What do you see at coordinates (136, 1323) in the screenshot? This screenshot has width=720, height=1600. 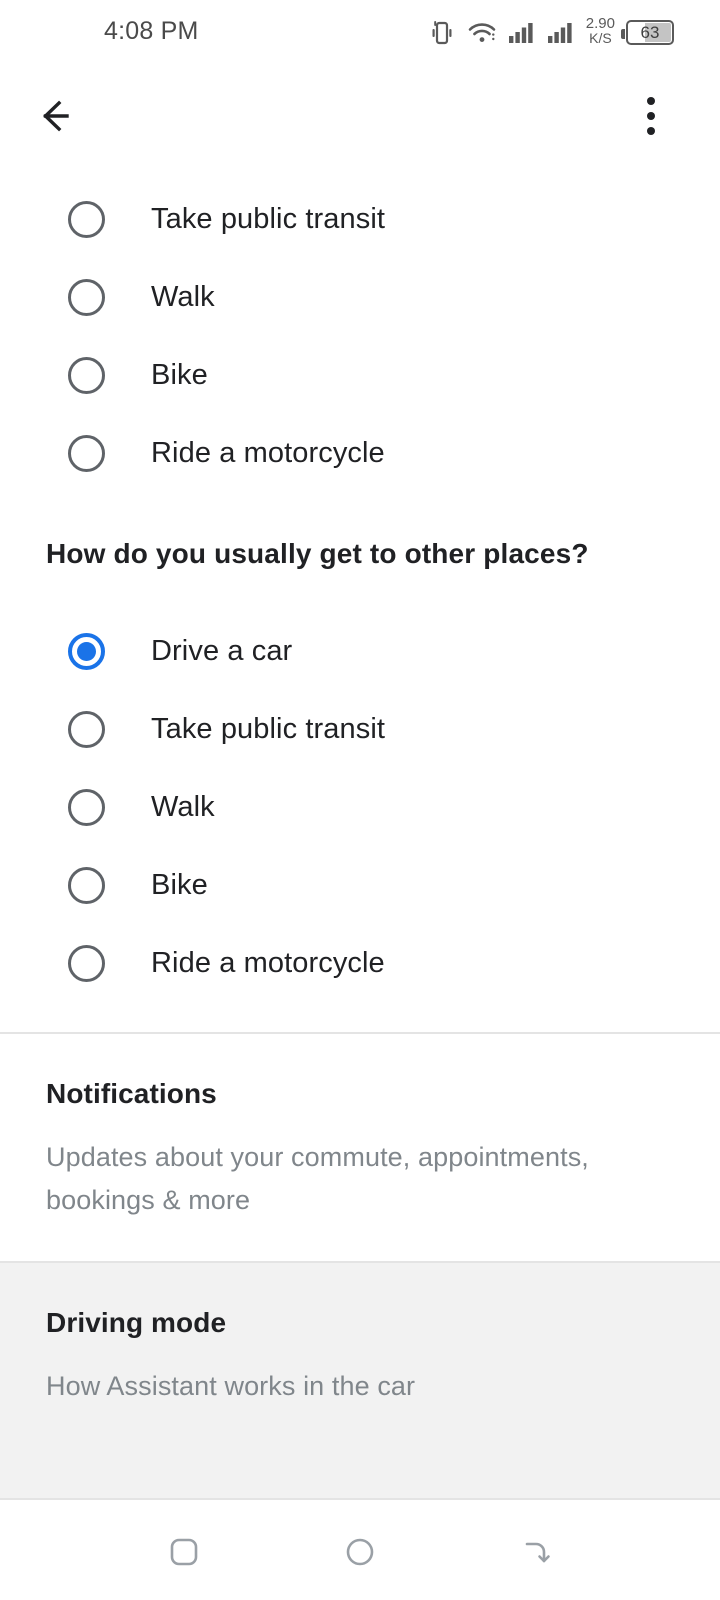 I see `section-title: Driving mode` at bounding box center [136, 1323].